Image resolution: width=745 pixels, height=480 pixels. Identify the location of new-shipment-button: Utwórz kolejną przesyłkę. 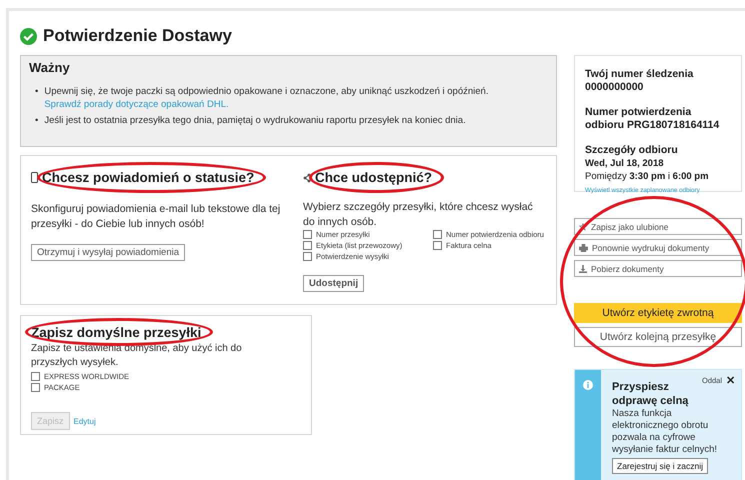
(658, 337).